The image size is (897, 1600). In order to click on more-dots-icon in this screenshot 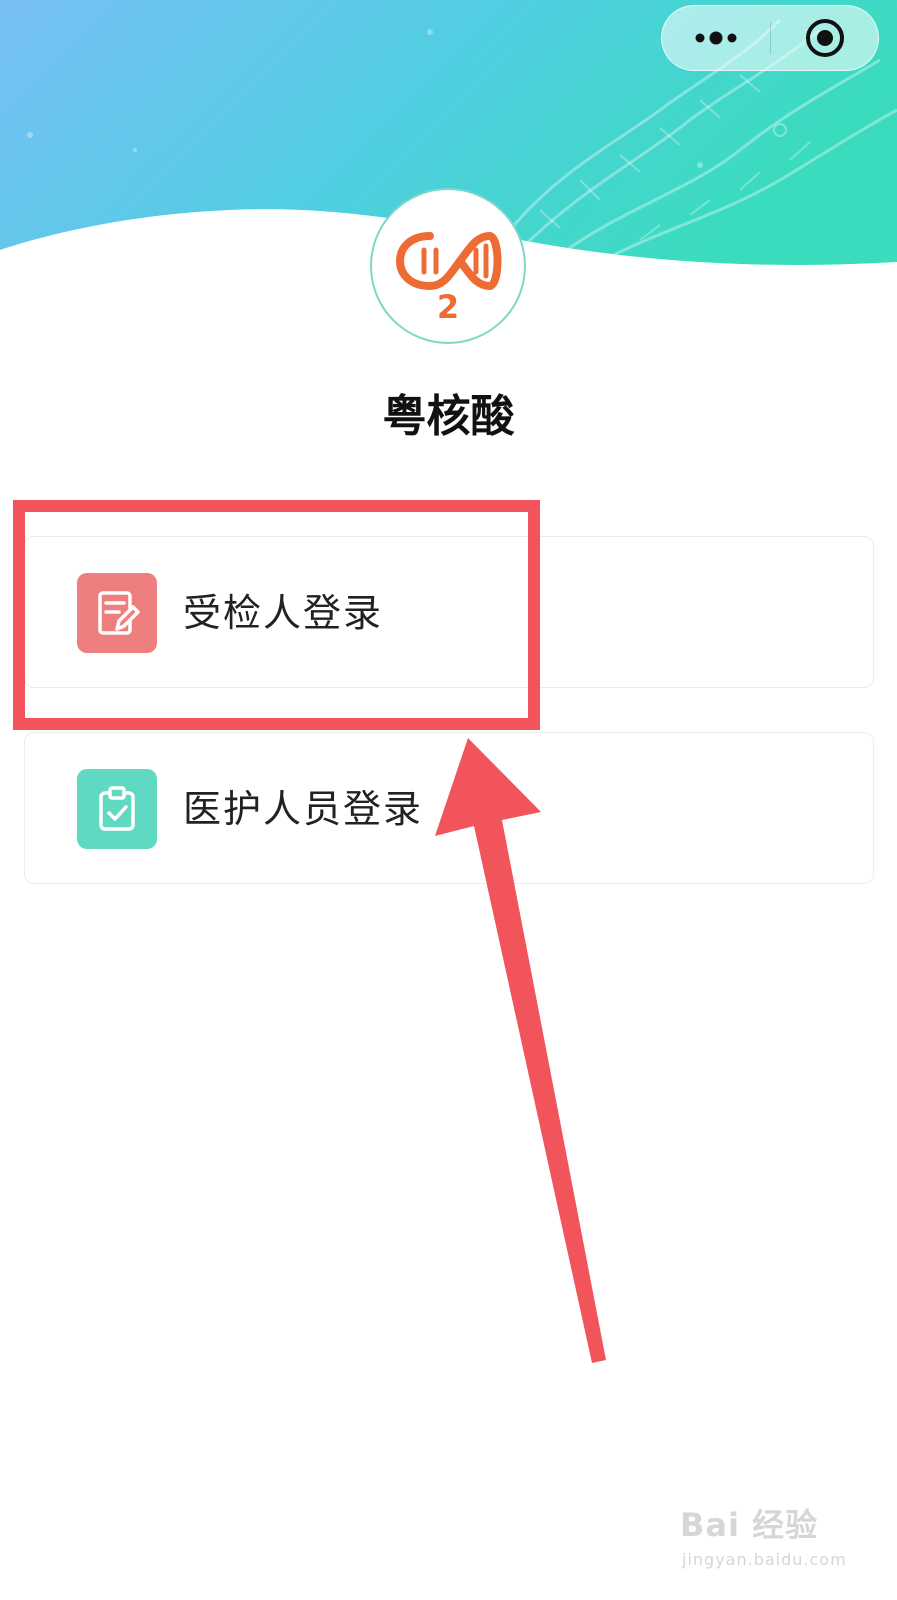, I will do `click(716, 38)`.